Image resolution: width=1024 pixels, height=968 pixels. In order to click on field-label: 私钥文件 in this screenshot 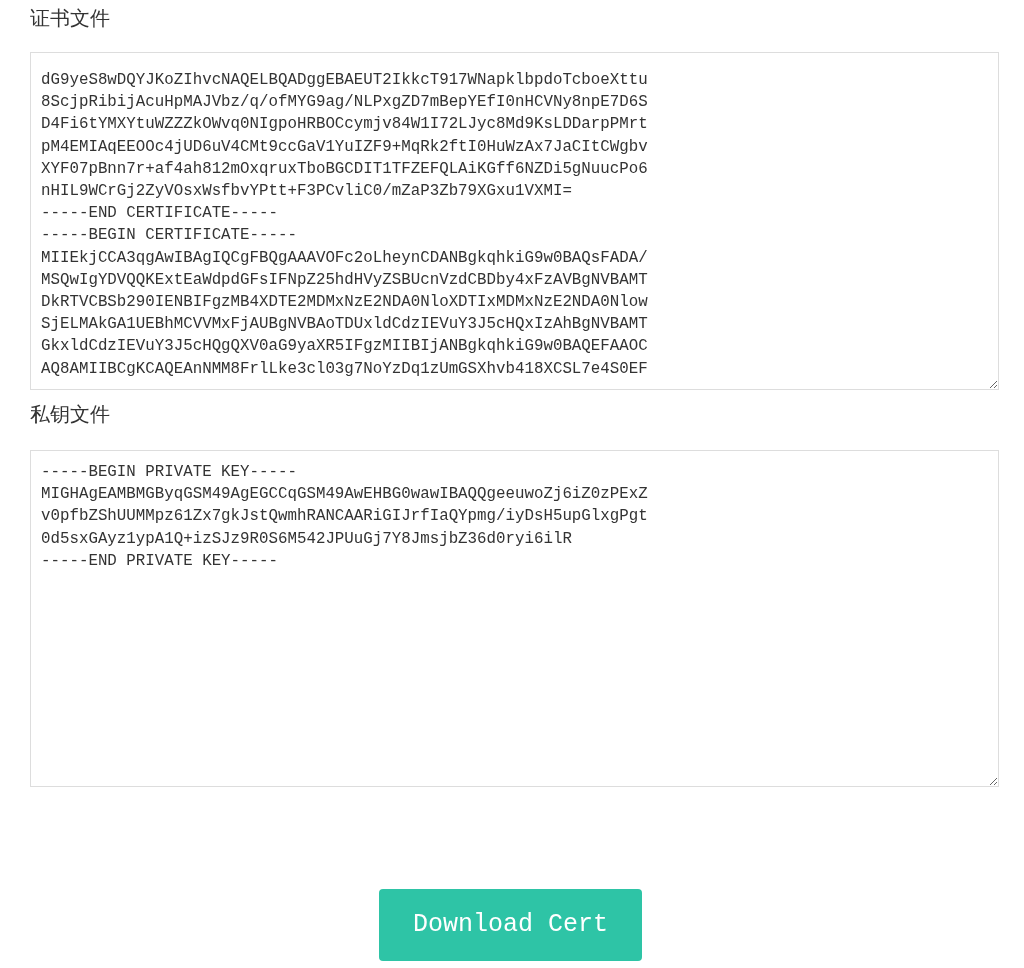, I will do `click(70, 414)`.